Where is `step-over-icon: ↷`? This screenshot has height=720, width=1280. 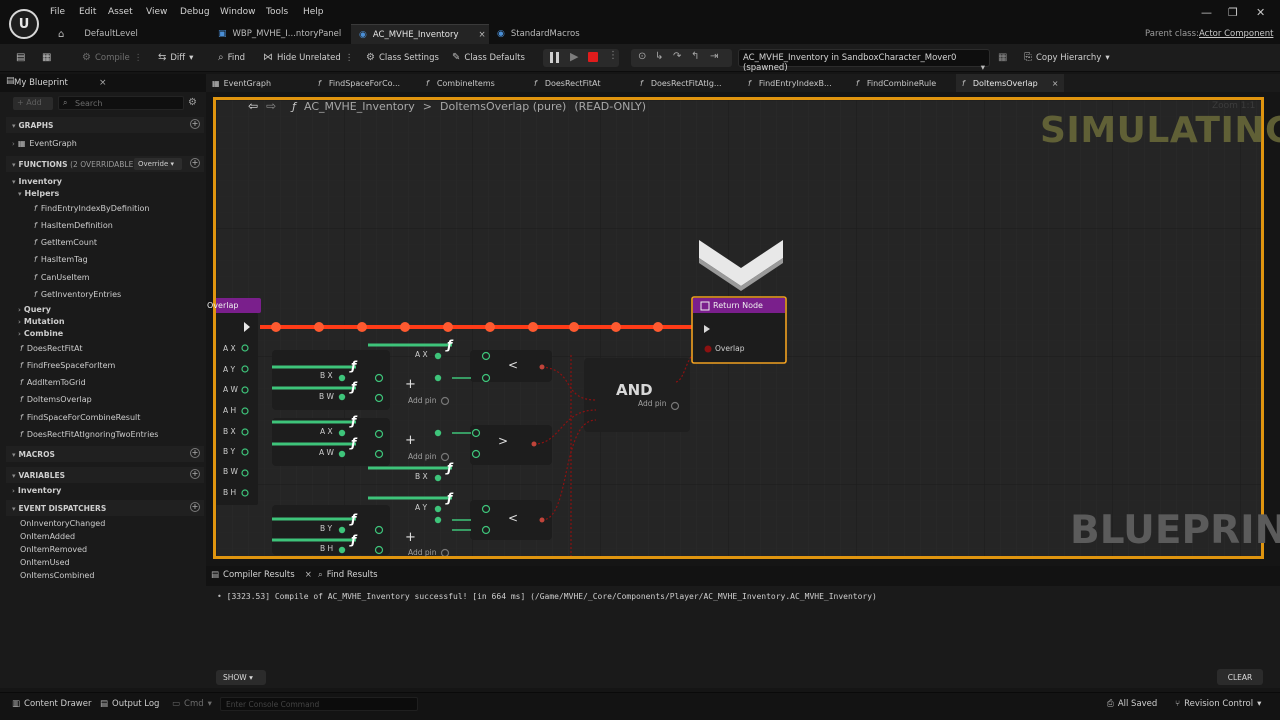 step-over-icon: ↷ is located at coordinates (677, 56).